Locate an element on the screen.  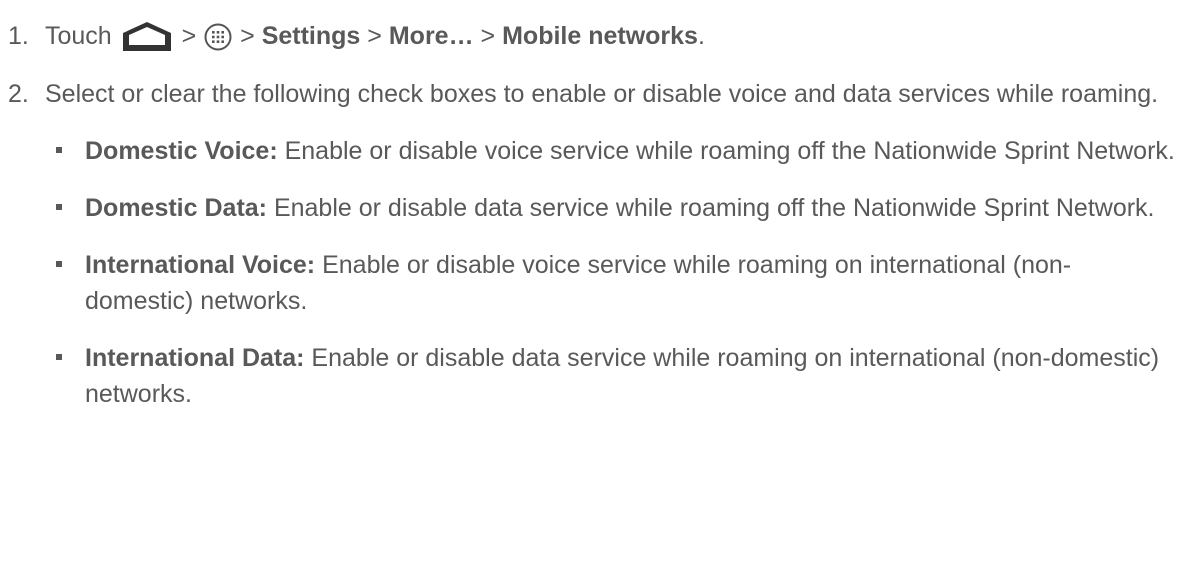
option-label: International Voice: is located at coordinates (200, 265).